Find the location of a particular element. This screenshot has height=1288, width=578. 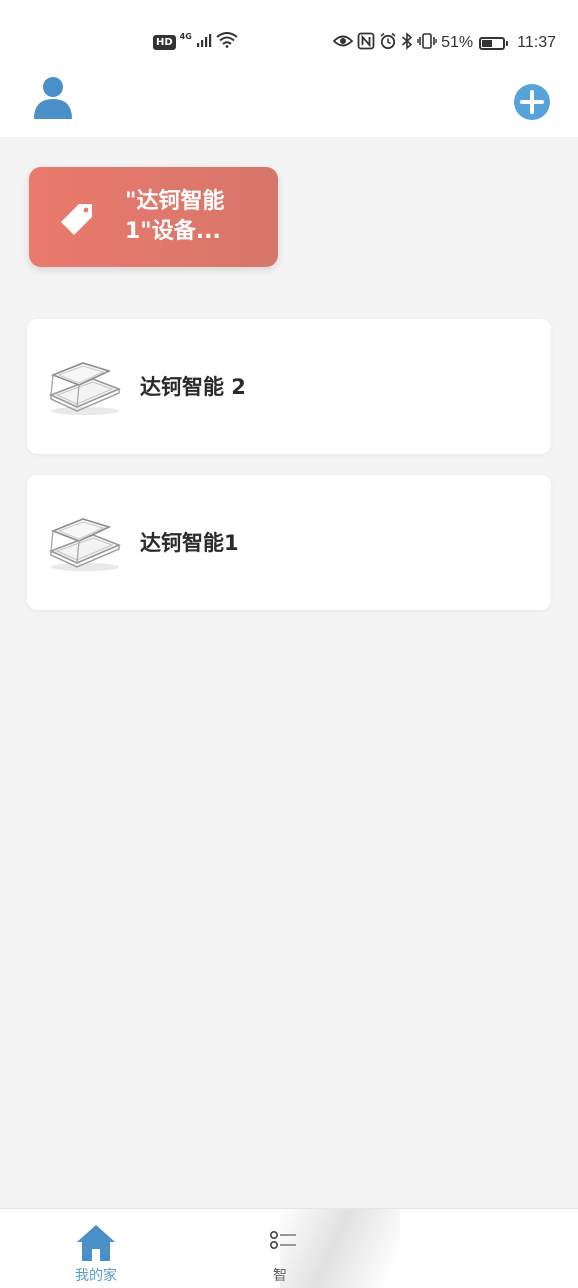

nfc-icon is located at coordinates (366, 43).